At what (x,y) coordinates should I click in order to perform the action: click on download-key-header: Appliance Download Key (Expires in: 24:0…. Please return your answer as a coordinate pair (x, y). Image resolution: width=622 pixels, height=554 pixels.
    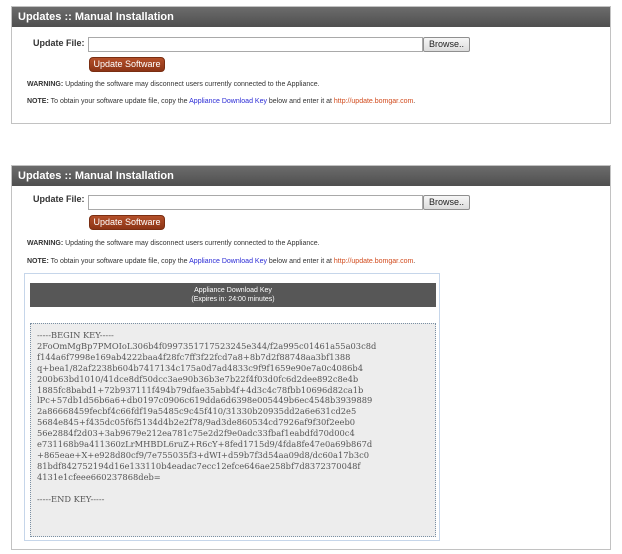
    Looking at the image, I should click on (233, 295).